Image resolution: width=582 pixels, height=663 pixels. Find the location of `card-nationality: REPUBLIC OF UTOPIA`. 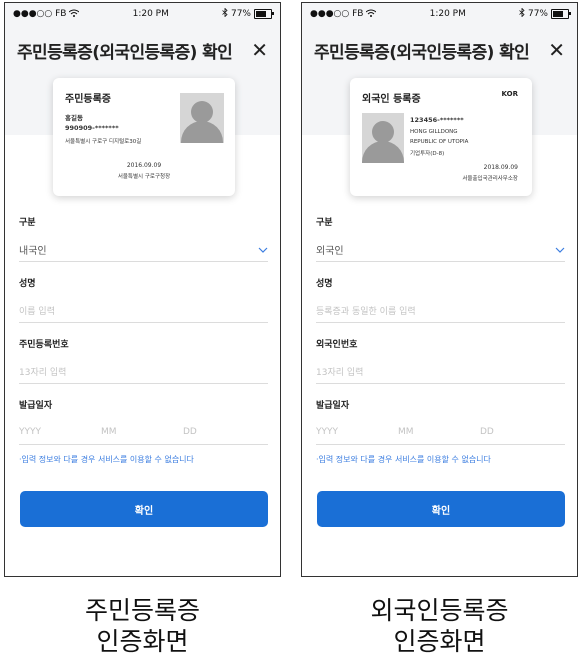

card-nationality: REPUBLIC OF UTOPIA is located at coordinates (439, 142).